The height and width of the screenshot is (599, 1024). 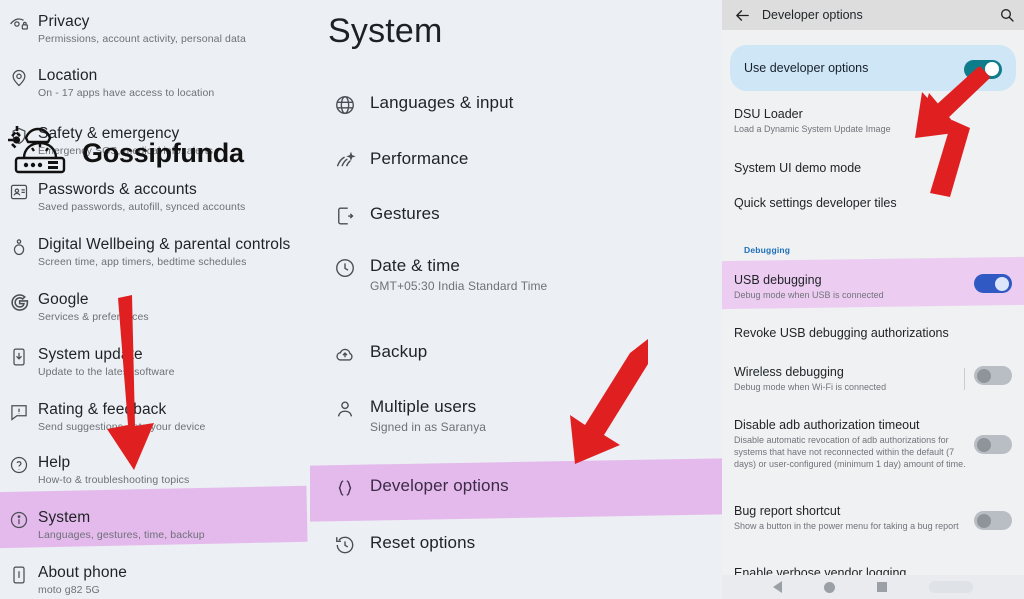 What do you see at coordinates (873, 15) in the screenshot?
I see `developer-options-header: Developer options` at bounding box center [873, 15].